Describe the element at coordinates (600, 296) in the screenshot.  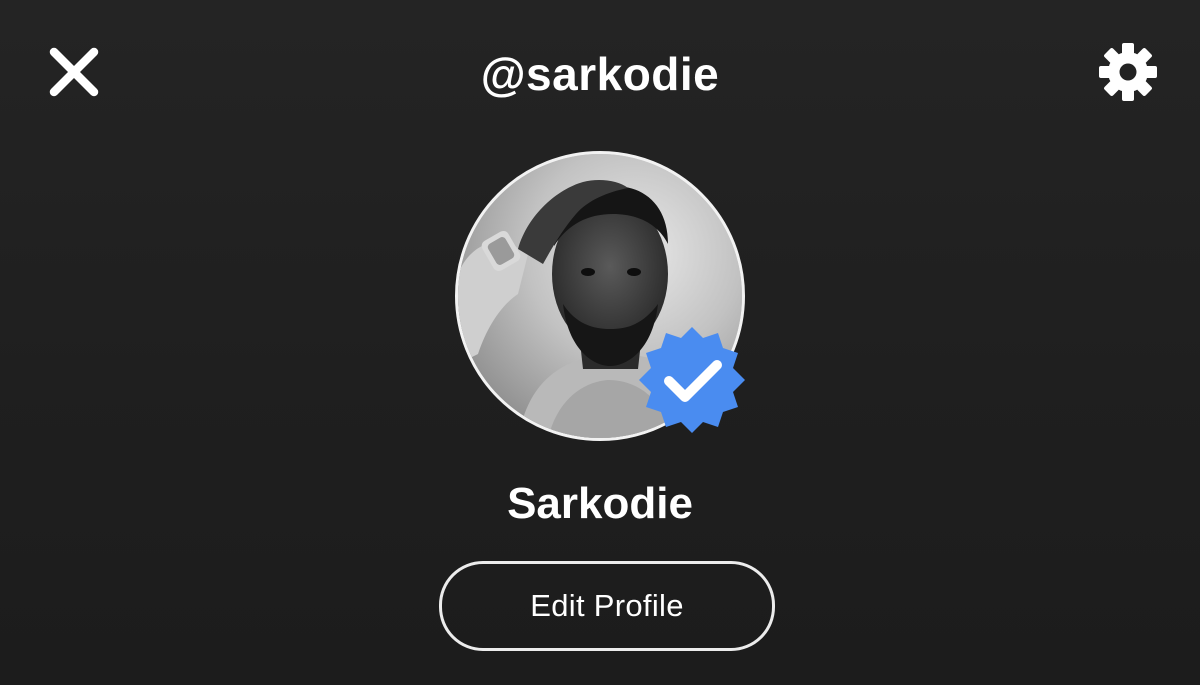
I see `avatar-container` at that location.